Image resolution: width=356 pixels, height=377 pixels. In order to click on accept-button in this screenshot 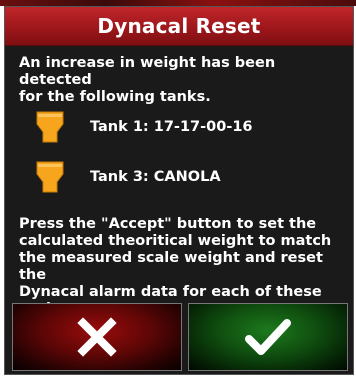, I will do `click(268, 337)`.